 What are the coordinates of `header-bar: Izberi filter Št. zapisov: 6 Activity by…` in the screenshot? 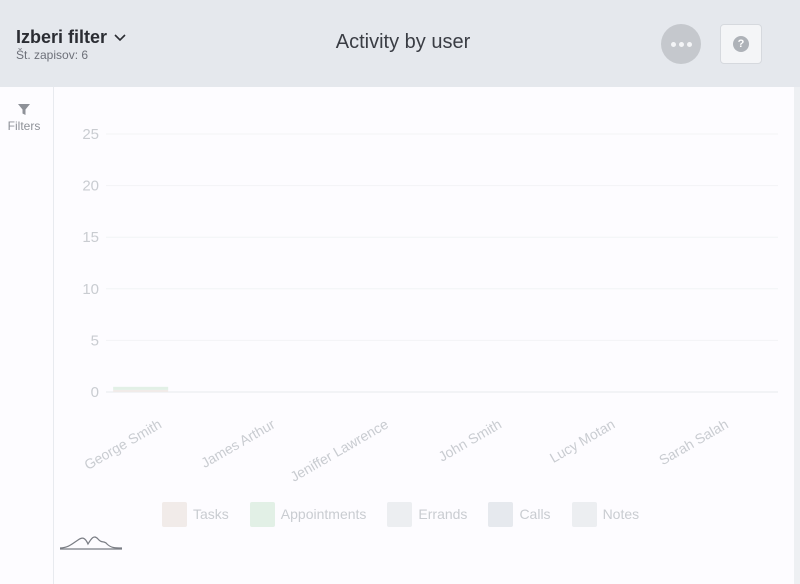 It's located at (400, 43).